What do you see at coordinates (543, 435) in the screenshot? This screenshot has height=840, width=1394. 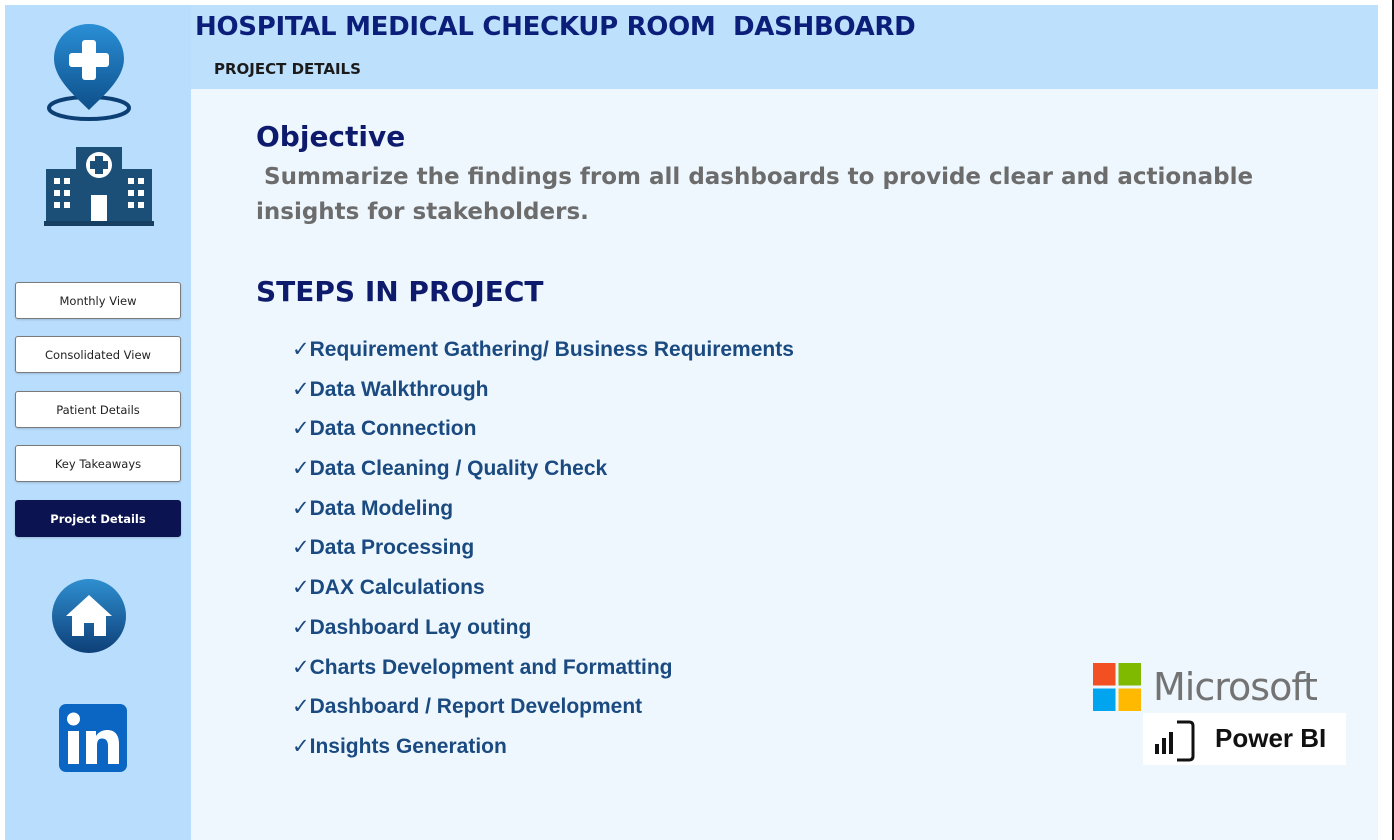 I see `step-item: ✓Data Connection` at bounding box center [543, 435].